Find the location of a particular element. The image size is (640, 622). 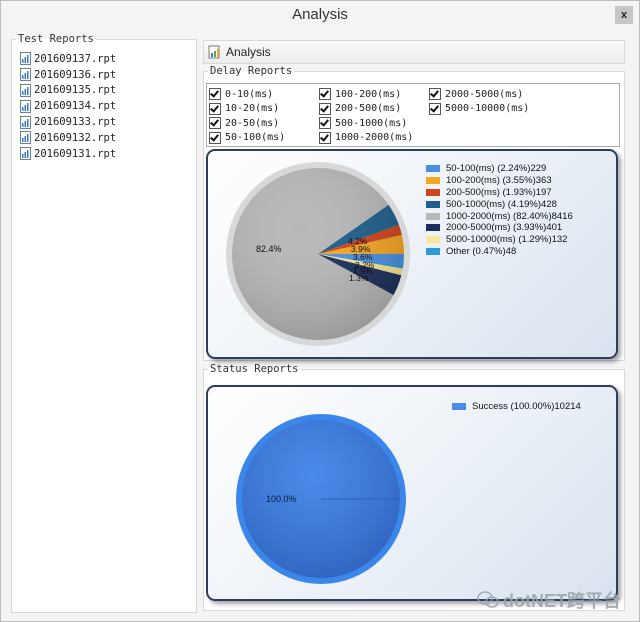

file-item: 201609135.rpt is located at coordinates (68, 91).